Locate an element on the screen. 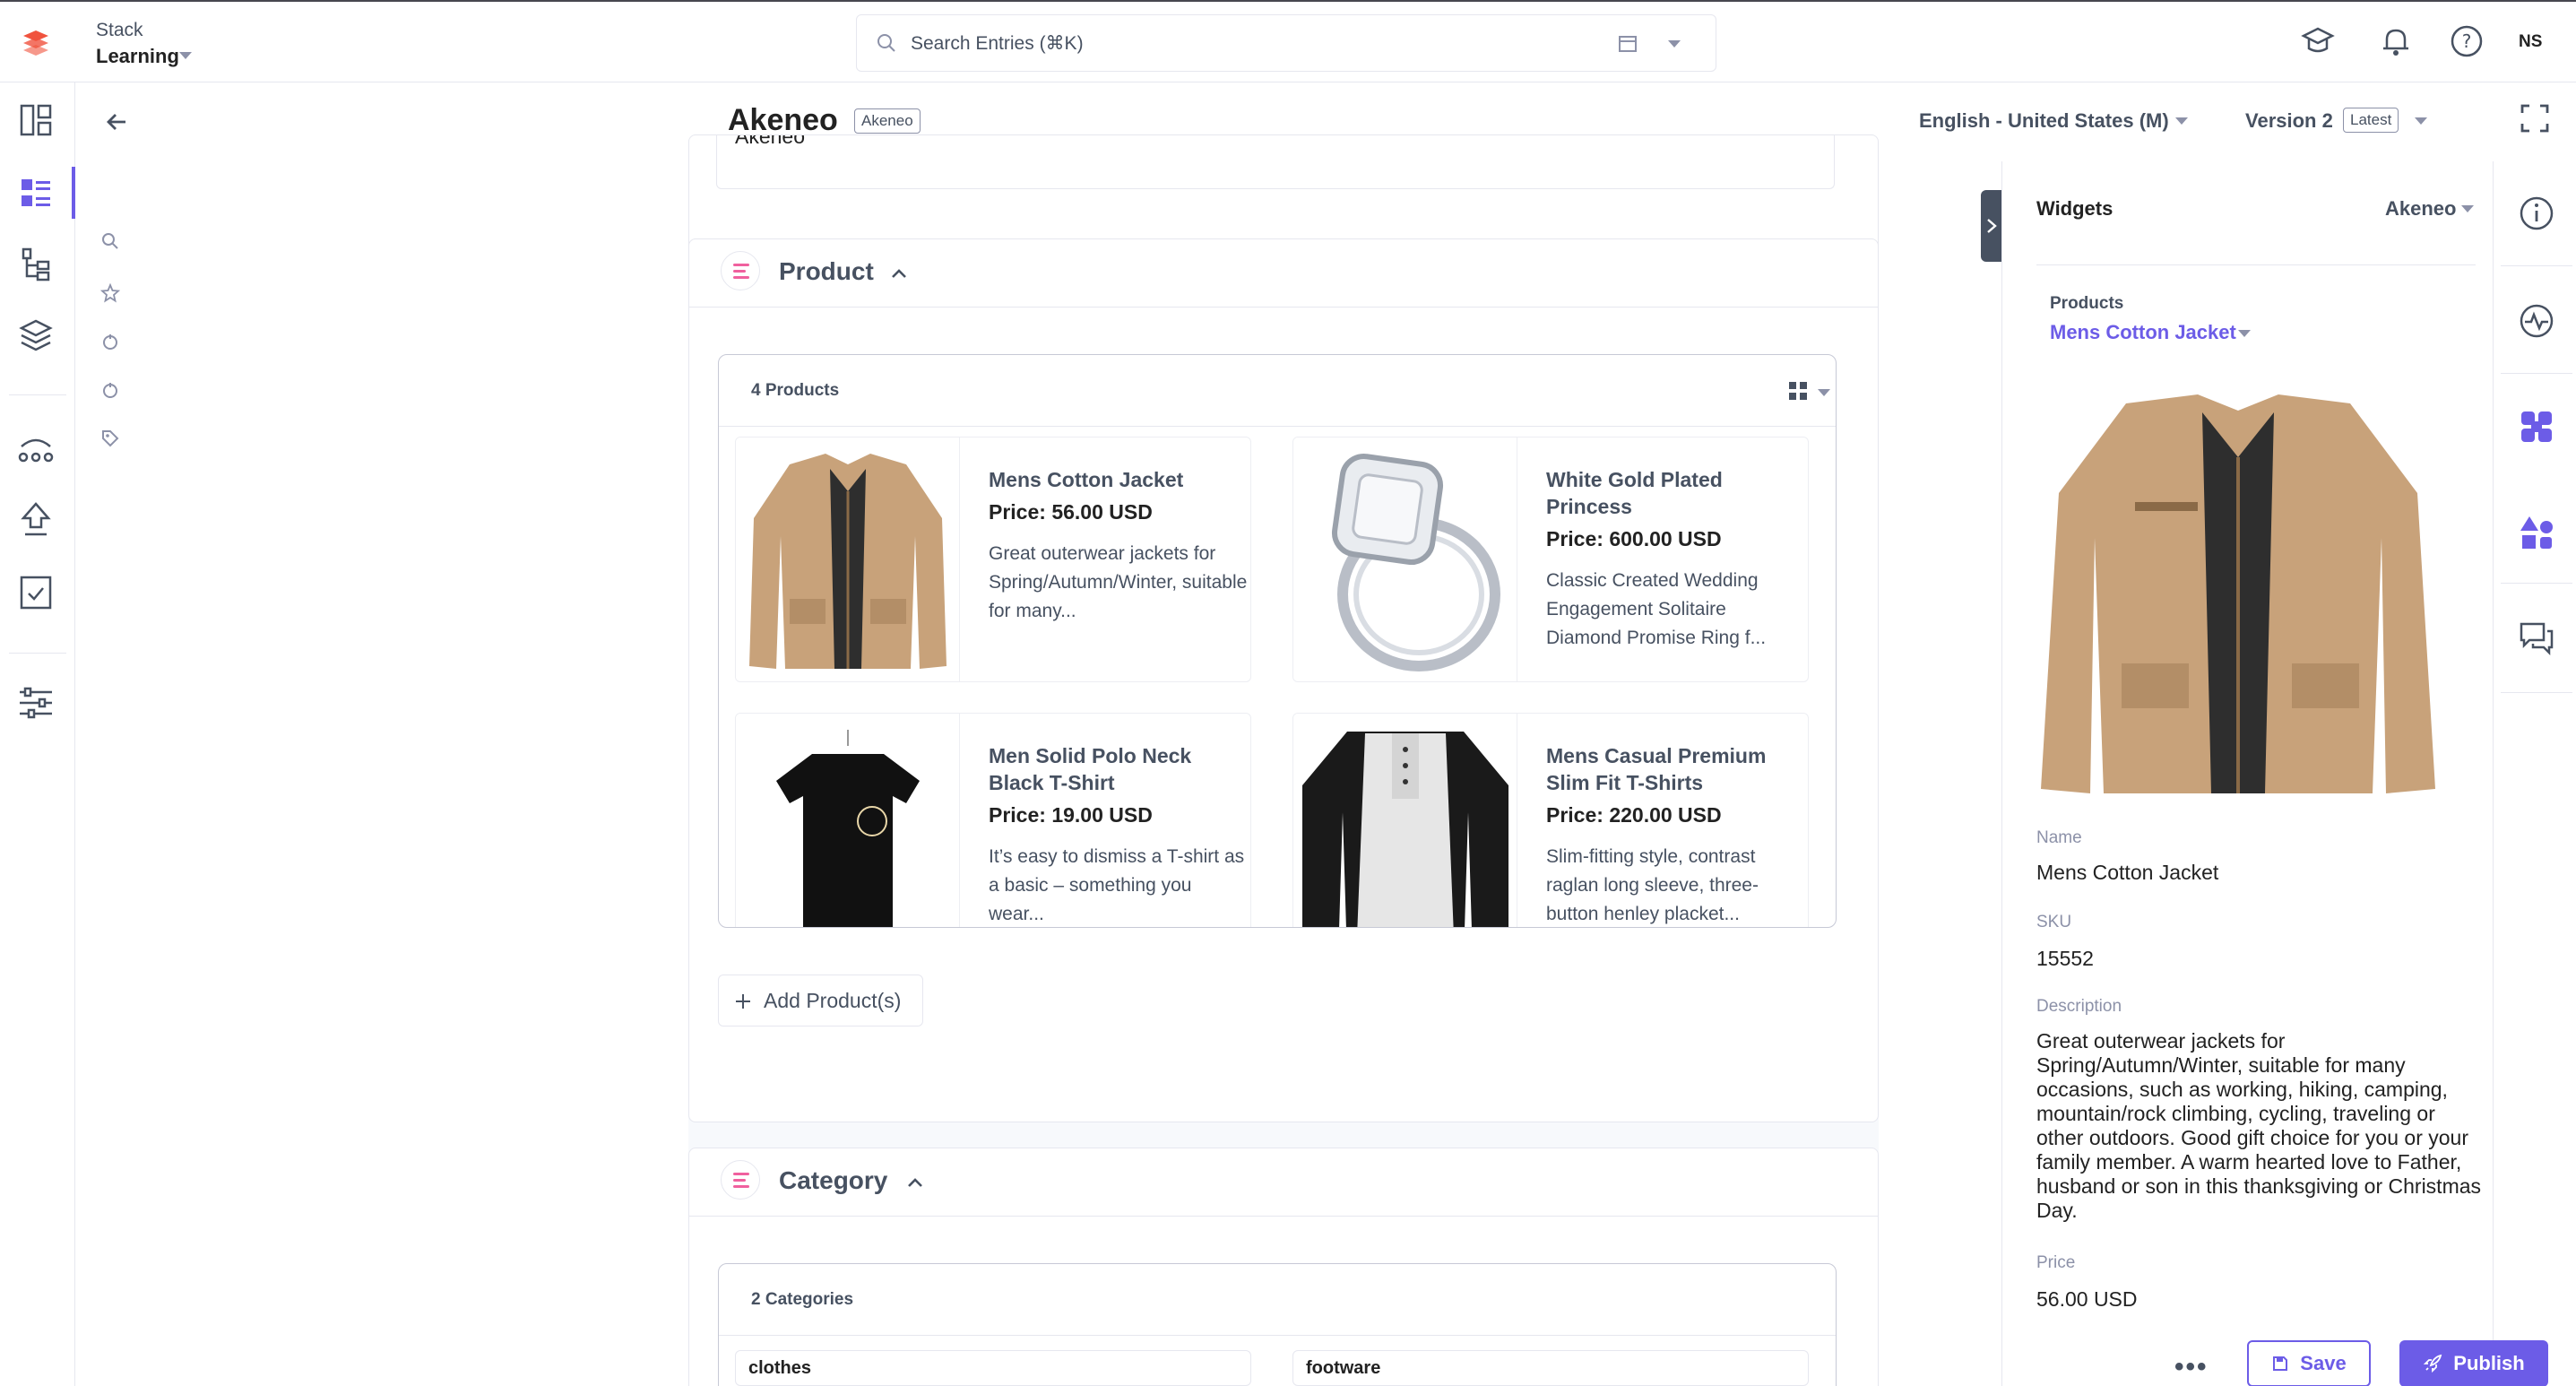  rocket-icon is located at coordinates (2433, 1363).